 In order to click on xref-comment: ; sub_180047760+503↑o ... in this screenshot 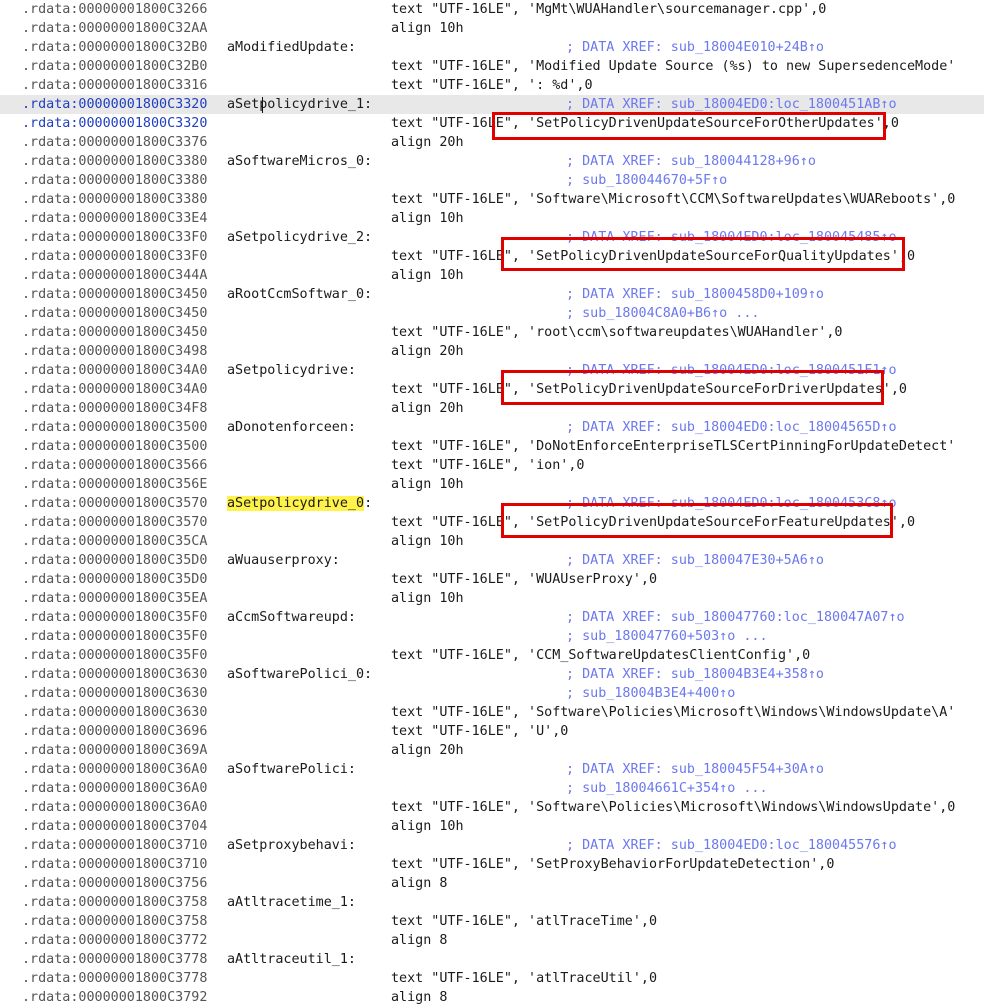, I will do `click(667, 636)`.